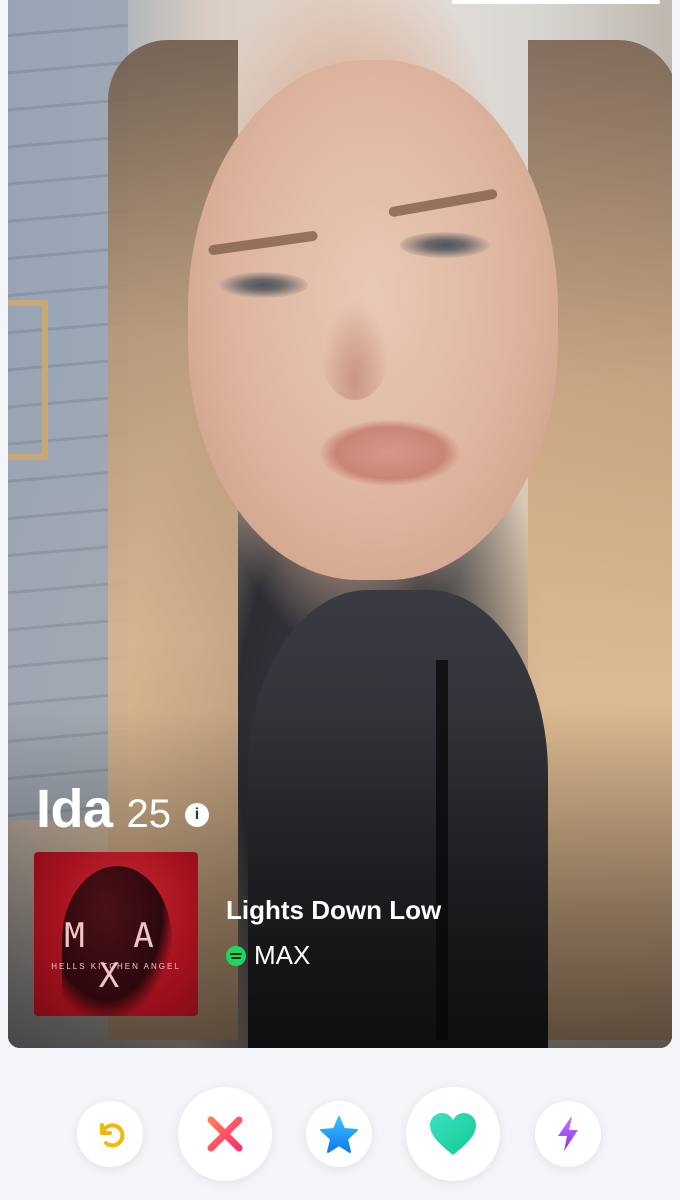  Describe the element at coordinates (149, 814) in the screenshot. I see `profile-age: 25` at that location.